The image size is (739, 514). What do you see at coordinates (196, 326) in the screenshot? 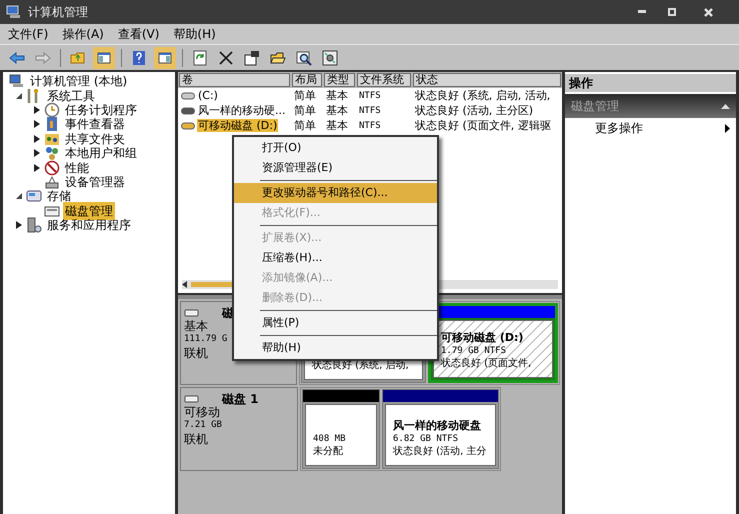
I see `disk-type: 基本` at bounding box center [196, 326].